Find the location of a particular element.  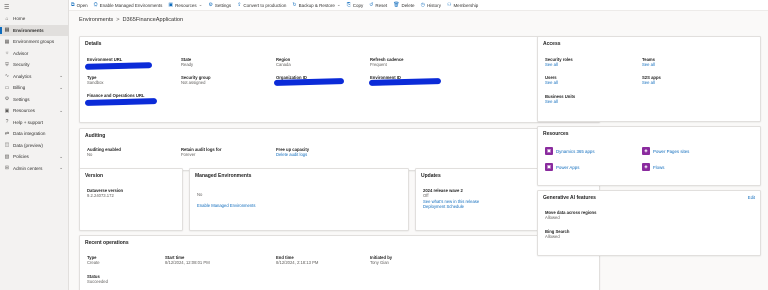

redacted-environment-url is located at coordinates (118, 66).